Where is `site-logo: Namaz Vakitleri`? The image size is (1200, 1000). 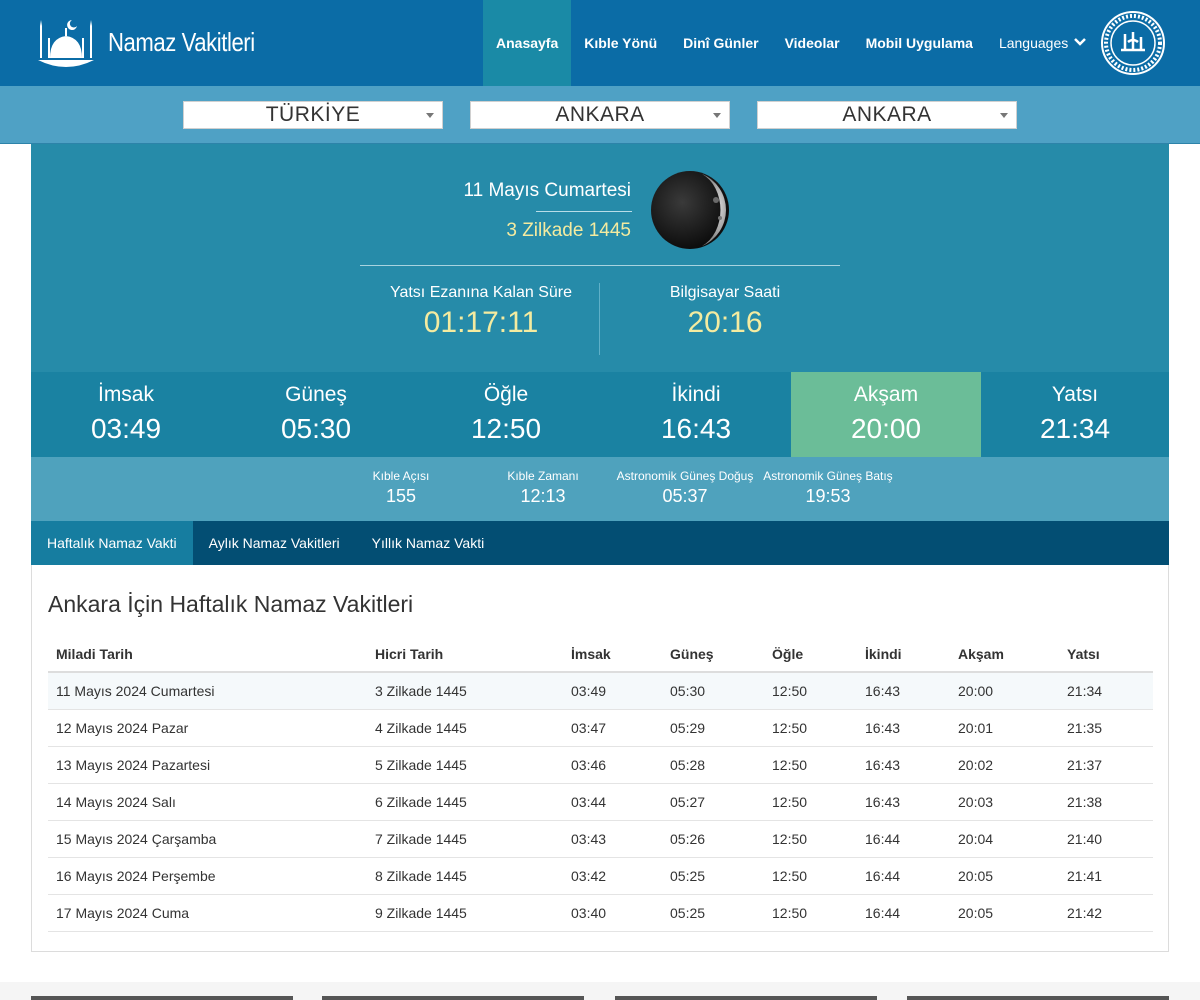
site-logo: Namaz Vakitleri is located at coordinates (158, 42).